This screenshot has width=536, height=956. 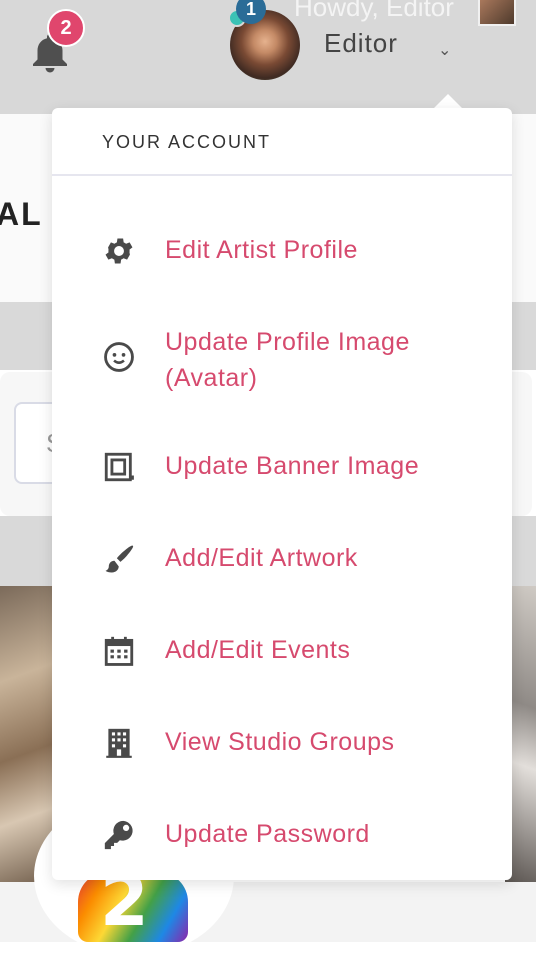 What do you see at coordinates (119, 357) in the screenshot?
I see `smiley-face-icon` at bounding box center [119, 357].